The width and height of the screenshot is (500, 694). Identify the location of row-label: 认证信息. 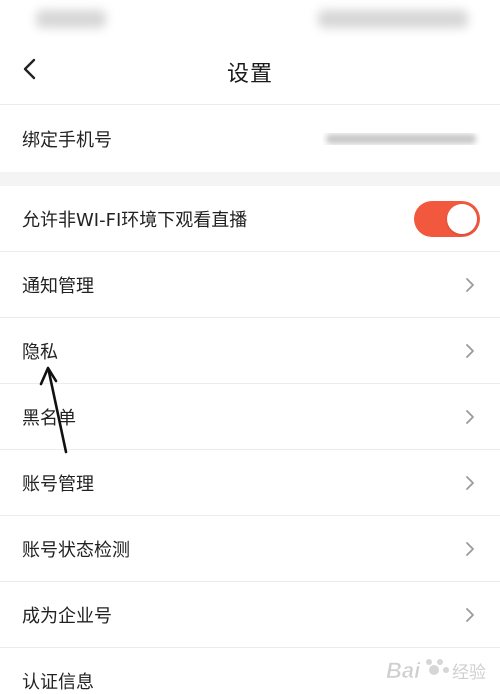
(58, 682).